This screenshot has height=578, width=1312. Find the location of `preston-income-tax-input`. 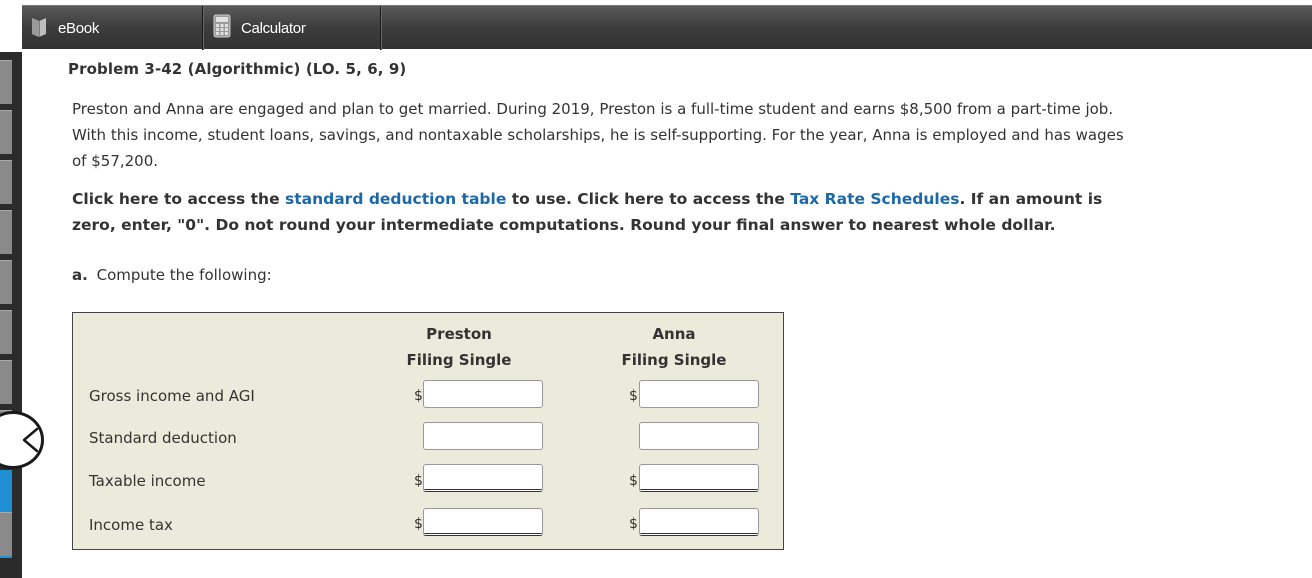

preston-income-tax-input is located at coordinates (483, 522).